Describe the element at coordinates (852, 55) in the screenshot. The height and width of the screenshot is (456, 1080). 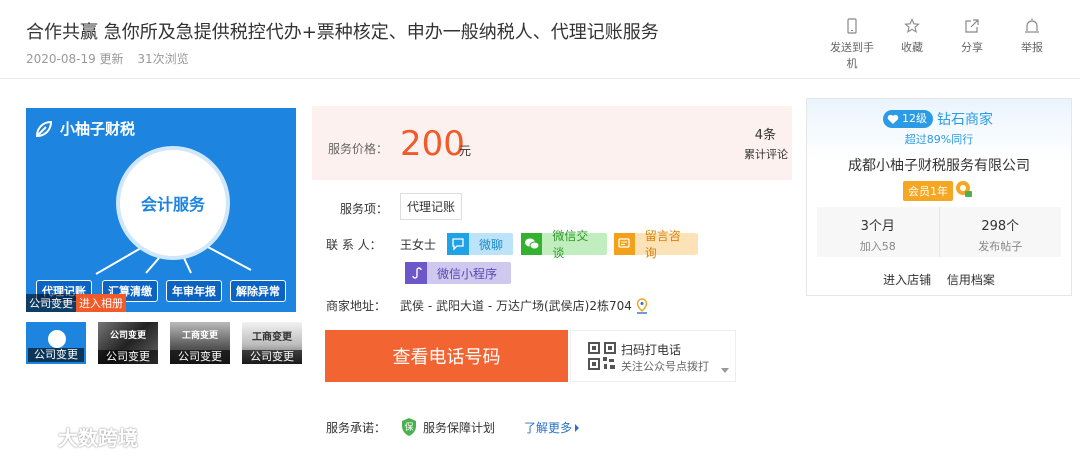
I see `send-to-phone-label: 发送到手机` at that location.